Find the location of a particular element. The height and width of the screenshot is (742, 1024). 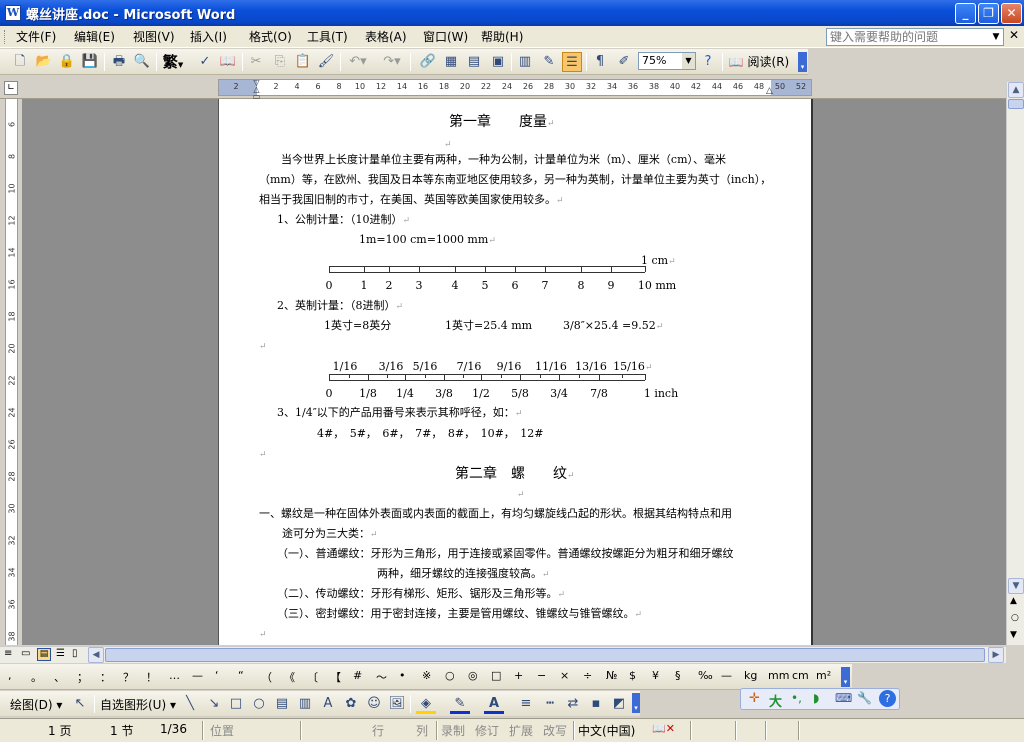

vertical-scrollbar: ▲ ▼ ▲ ○ ▼ is located at coordinates (1015, 363).